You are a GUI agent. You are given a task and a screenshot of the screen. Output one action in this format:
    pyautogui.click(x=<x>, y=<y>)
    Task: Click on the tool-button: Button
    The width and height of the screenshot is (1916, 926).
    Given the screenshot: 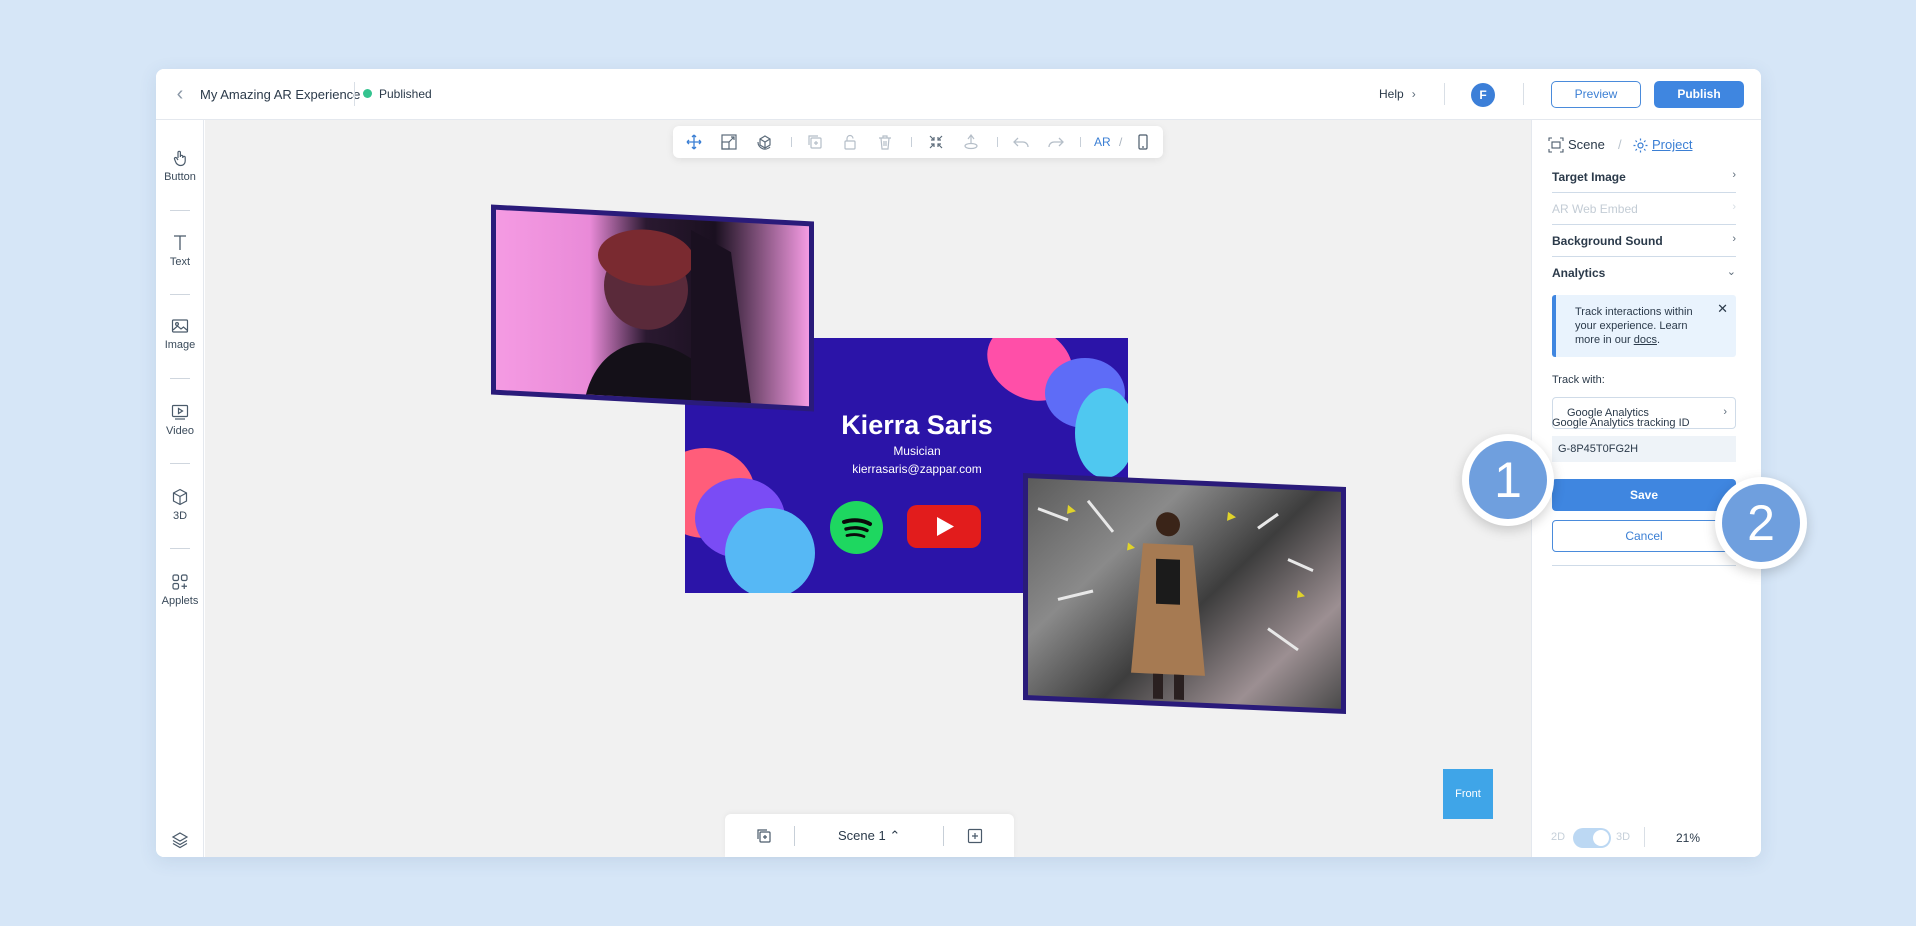 What is the action you would take?
    pyautogui.click(x=180, y=165)
    